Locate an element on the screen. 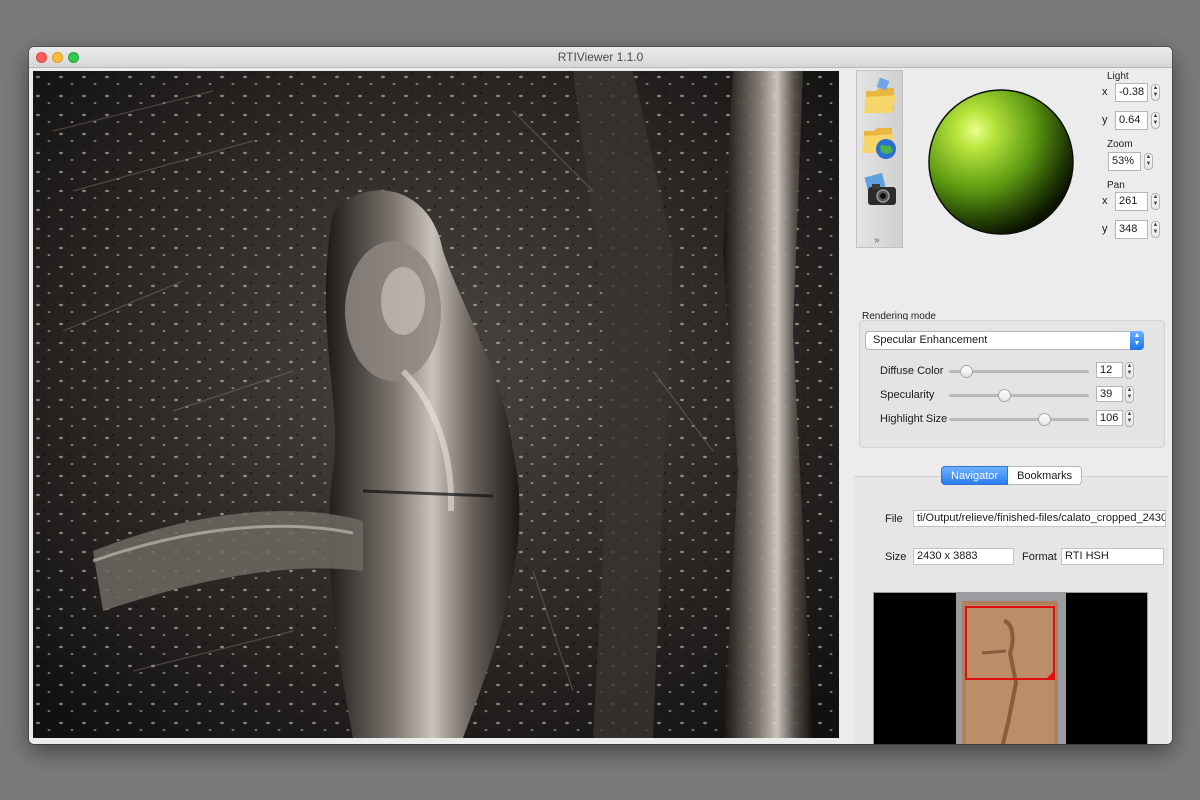  light-sphere-graphic is located at coordinates (1001, 162).